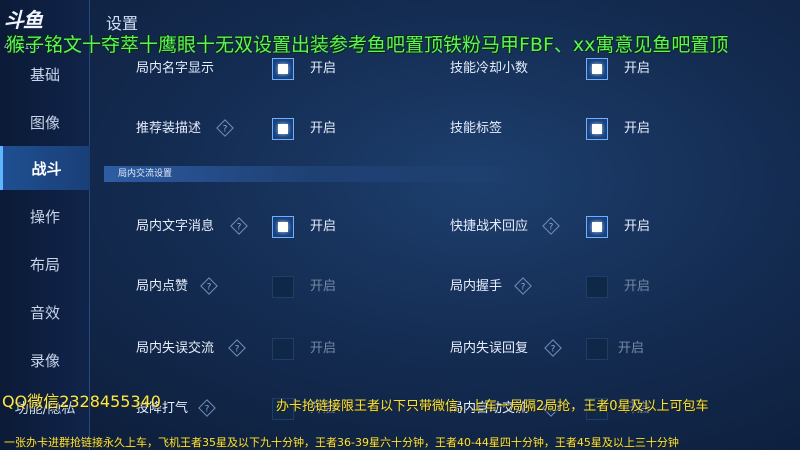 This screenshot has height=450, width=800. What do you see at coordinates (45, 360) in the screenshot?
I see `sidebar-item-replay: 录像` at bounding box center [45, 360].